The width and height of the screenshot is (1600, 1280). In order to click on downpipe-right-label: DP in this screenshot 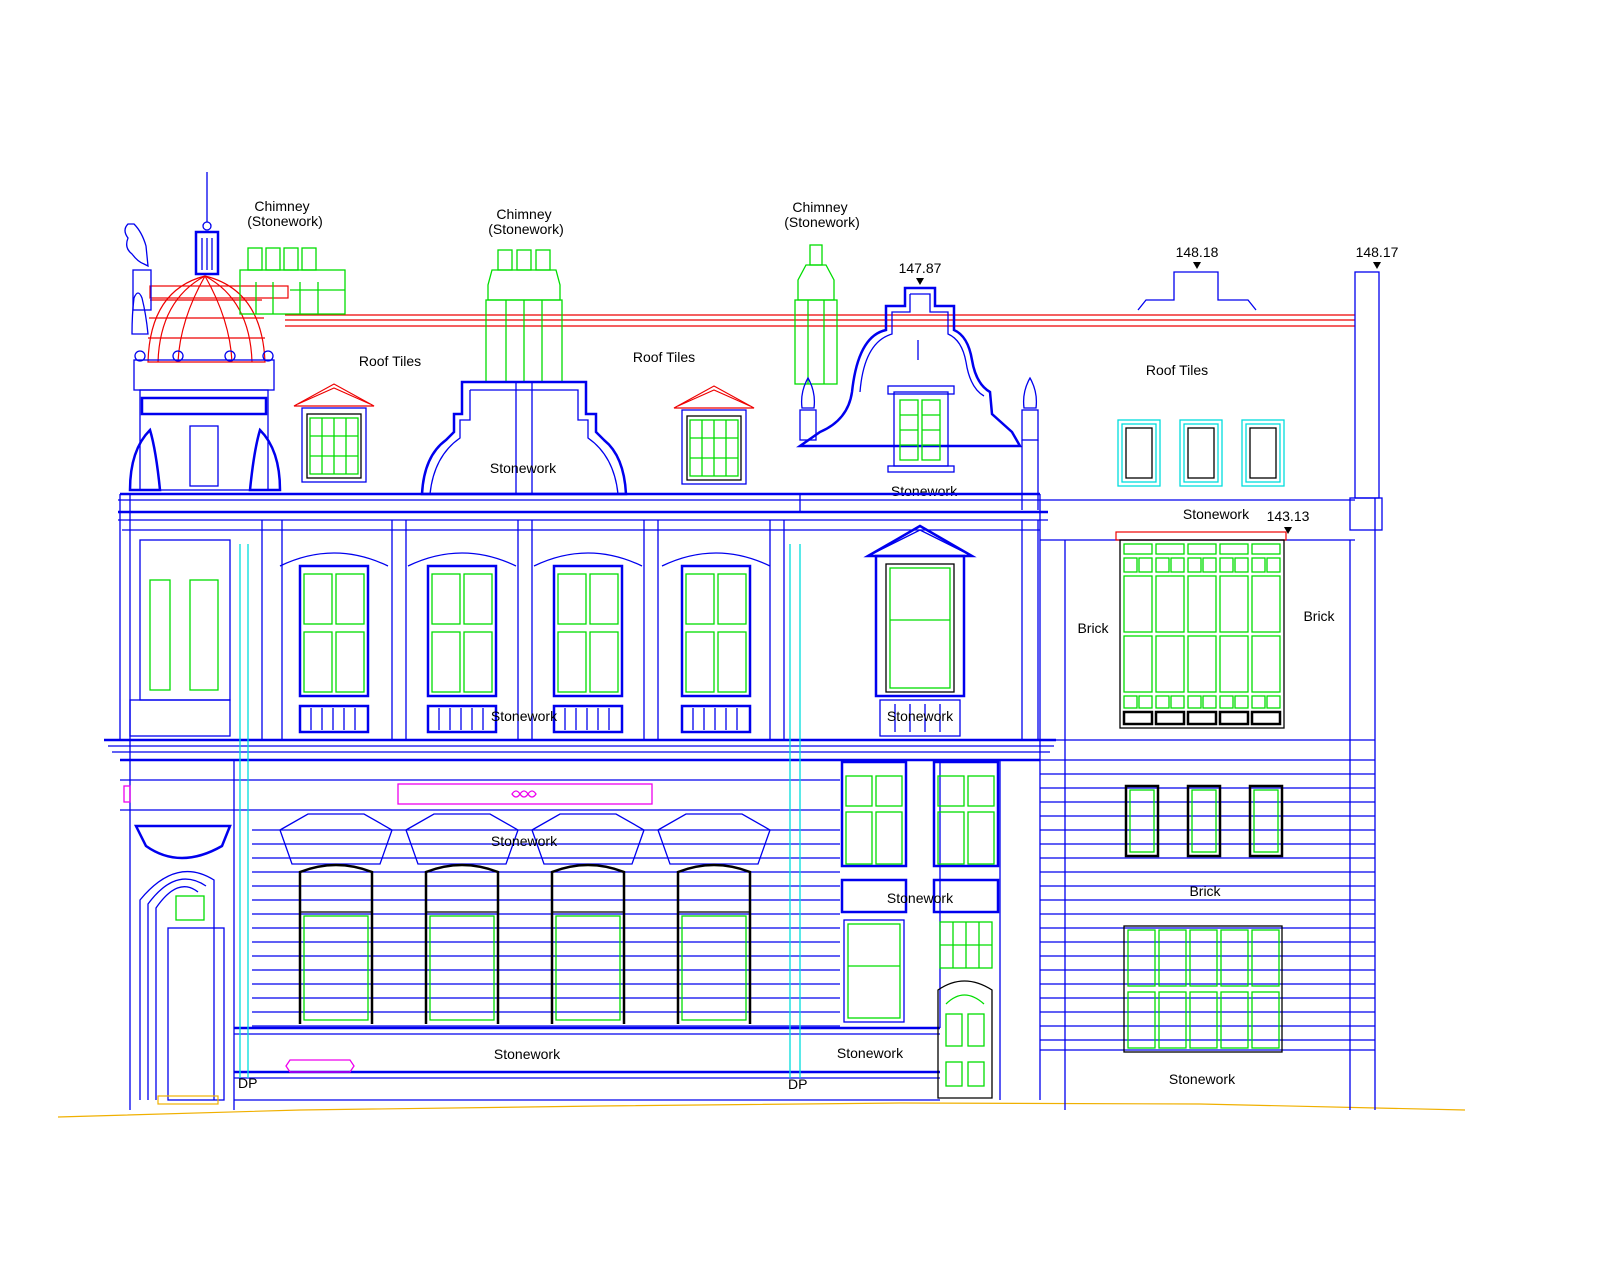, I will do `click(797, 1084)`.